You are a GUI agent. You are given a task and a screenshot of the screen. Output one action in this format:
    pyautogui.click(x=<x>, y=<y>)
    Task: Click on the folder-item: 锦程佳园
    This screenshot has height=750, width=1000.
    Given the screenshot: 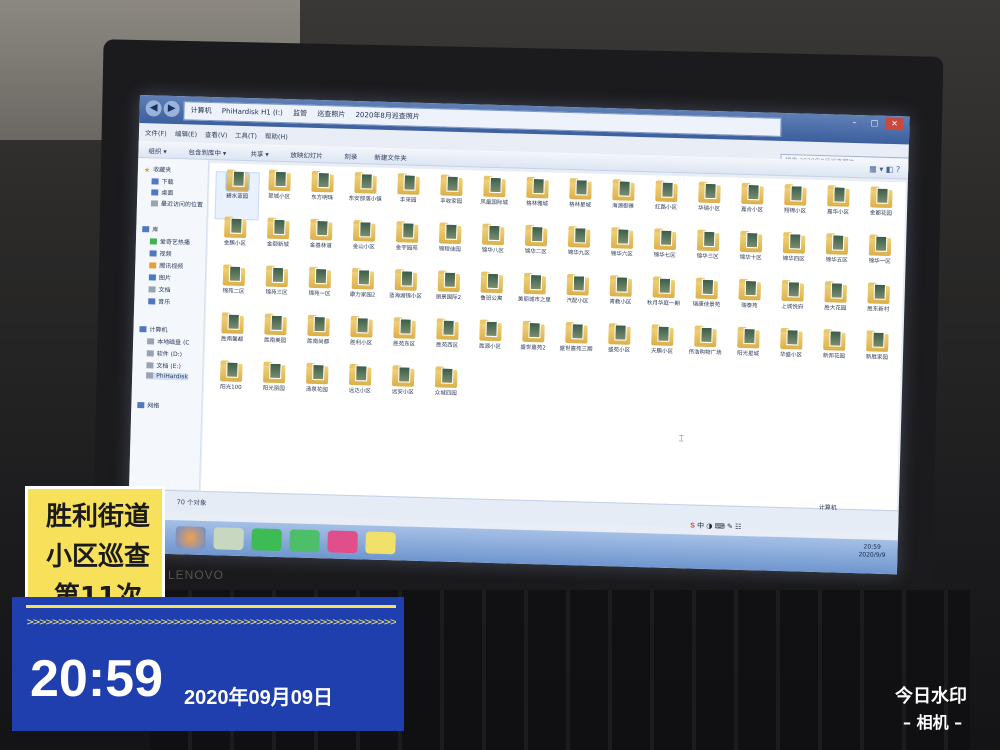 What is the action you would take?
    pyautogui.click(x=449, y=247)
    